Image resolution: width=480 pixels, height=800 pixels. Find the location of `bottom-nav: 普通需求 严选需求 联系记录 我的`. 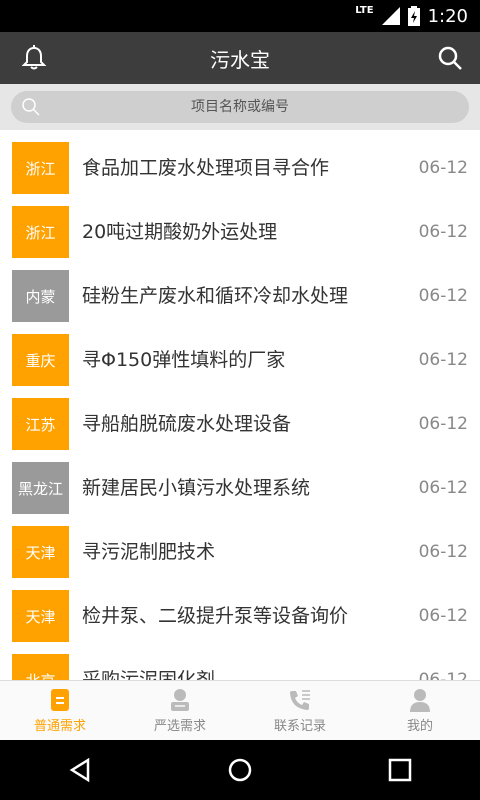

bottom-nav: 普通需求 严选需求 联系记录 我的 is located at coordinates (240, 710).